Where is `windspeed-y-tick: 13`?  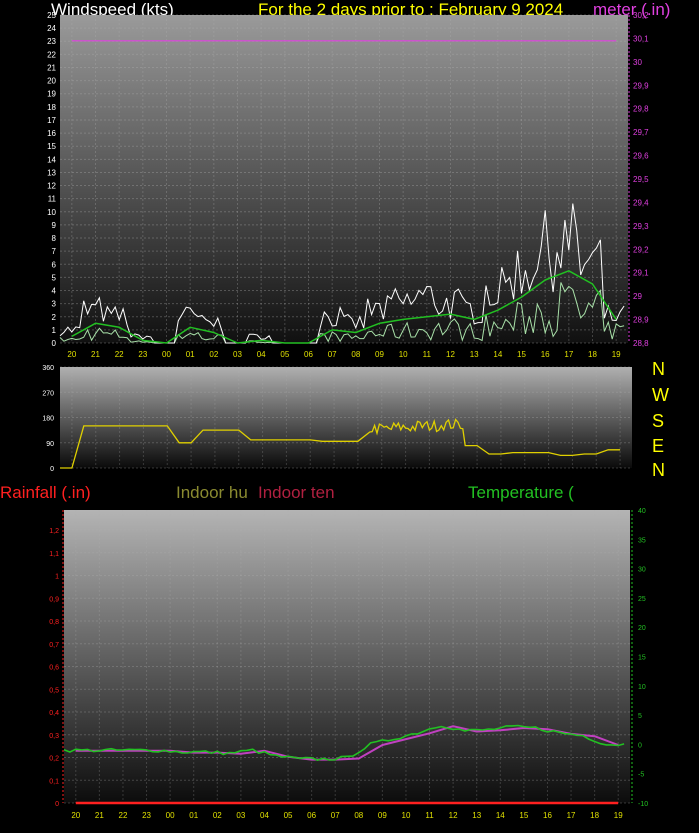
windspeed-y-tick: 13 is located at coordinates (51, 172).